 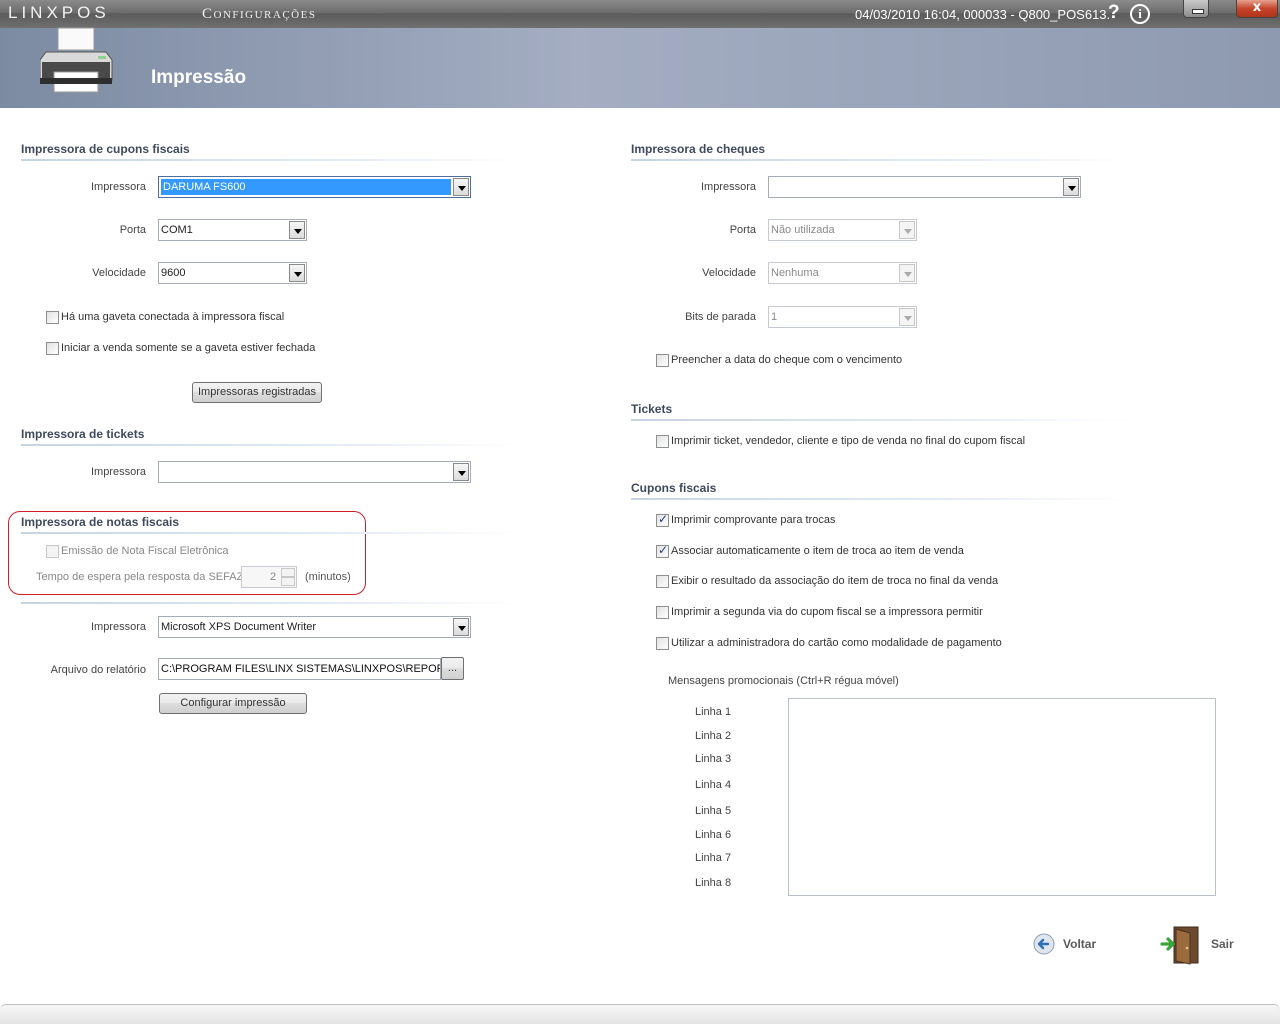 I want to click on section-title-tickets: Tickets, so click(x=652, y=409).